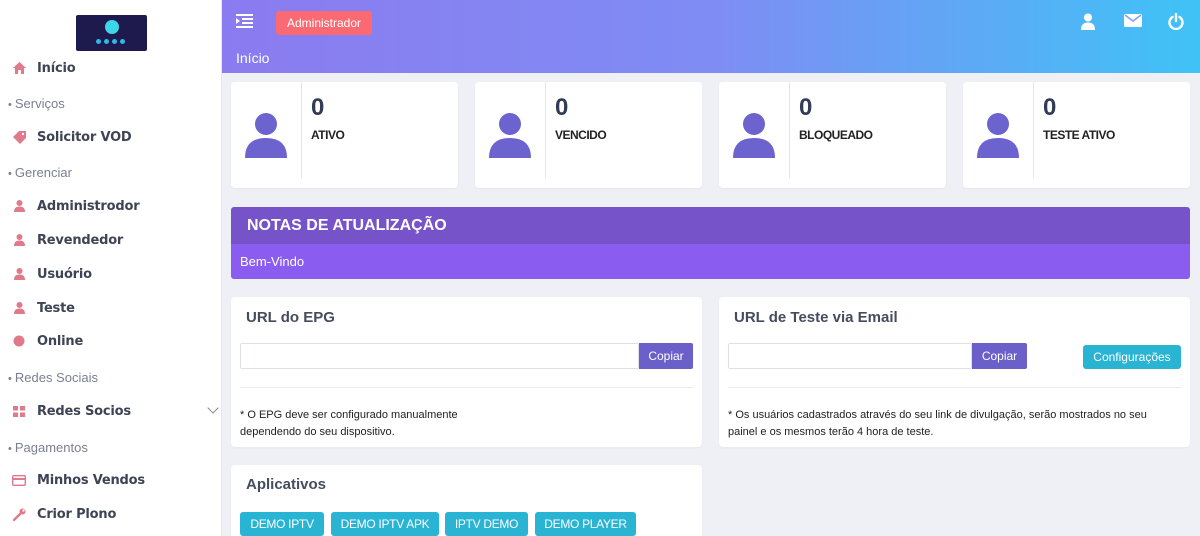 This screenshot has width=1200, height=536. Describe the element at coordinates (439, 356) in the screenshot. I see `epg-url-input` at that location.